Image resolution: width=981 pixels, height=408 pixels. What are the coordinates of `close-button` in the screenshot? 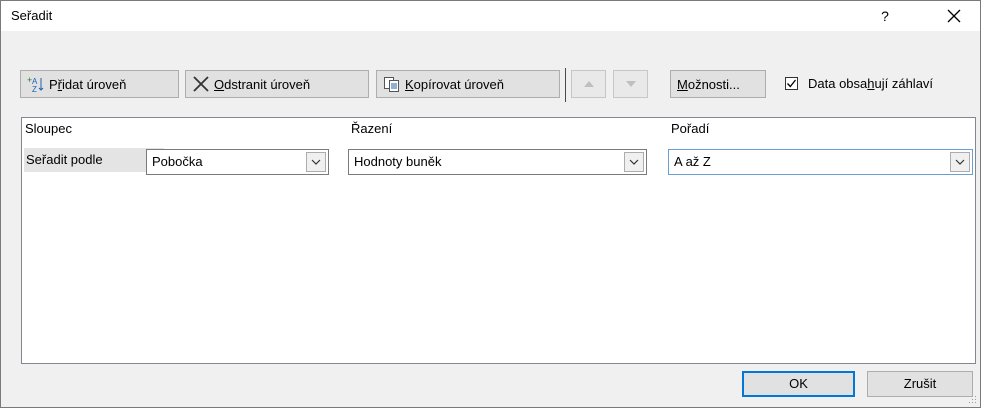 It's located at (954, 16).